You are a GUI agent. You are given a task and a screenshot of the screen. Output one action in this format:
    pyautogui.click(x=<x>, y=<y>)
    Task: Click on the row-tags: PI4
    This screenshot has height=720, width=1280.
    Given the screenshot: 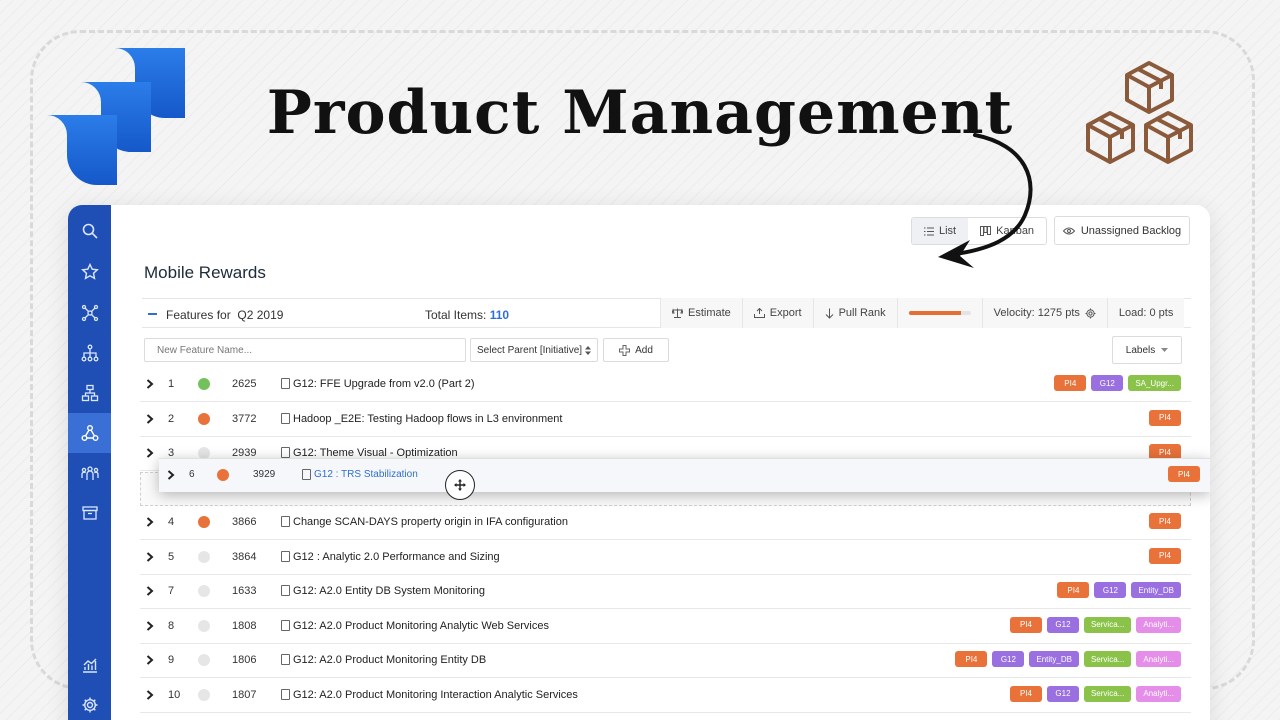 What is the action you would take?
    pyautogui.click(x=1165, y=417)
    